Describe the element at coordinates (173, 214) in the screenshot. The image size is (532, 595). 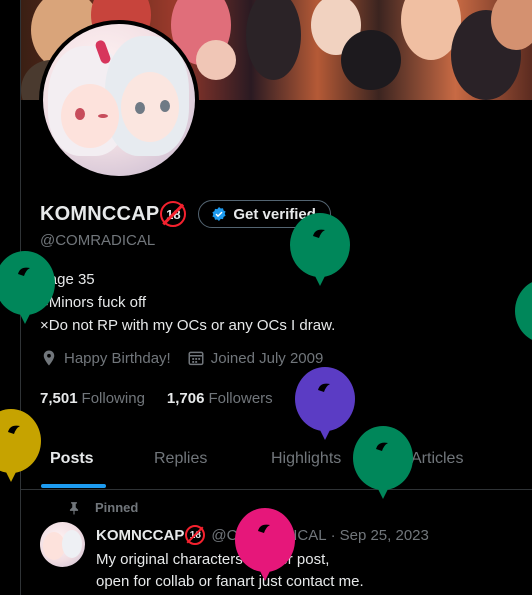
I see `age-restriction-badge: 18` at that location.